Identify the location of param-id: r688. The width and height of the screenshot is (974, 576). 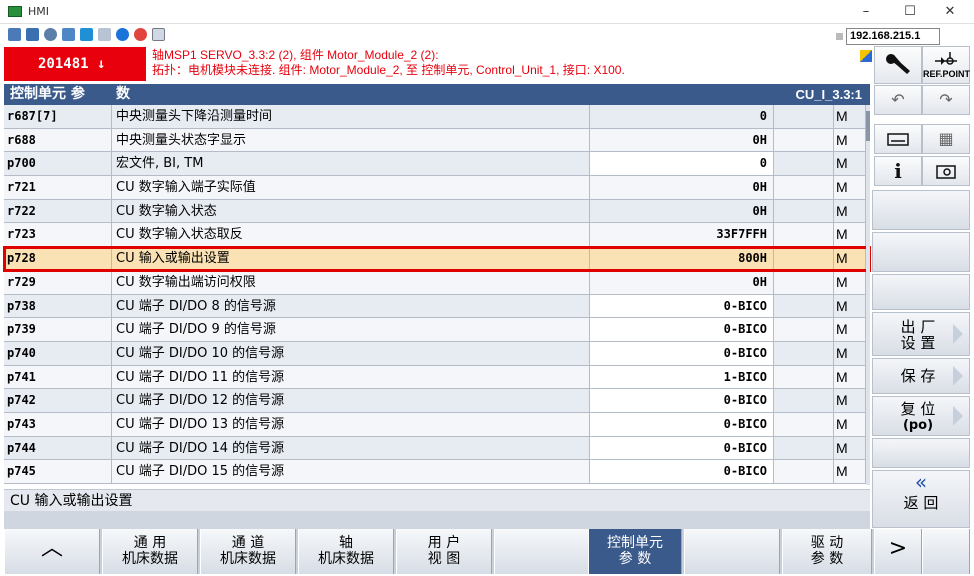
(58, 140).